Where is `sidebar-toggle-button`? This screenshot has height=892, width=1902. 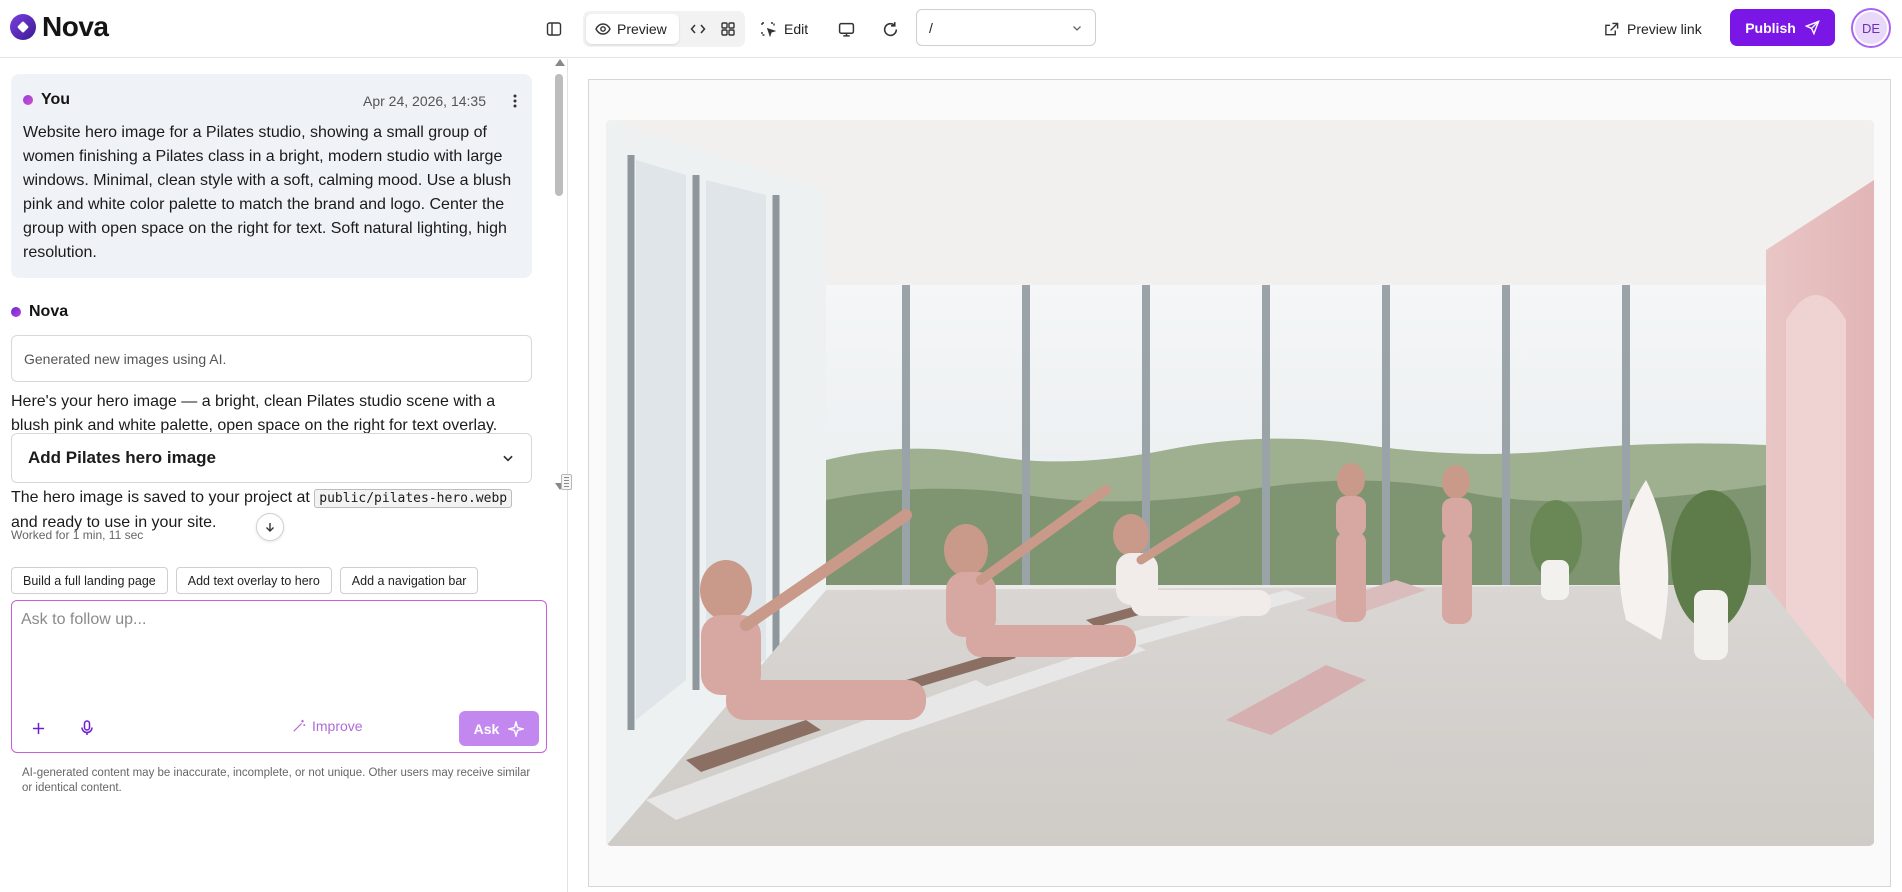
sidebar-toggle-button is located at coordinates (554, 29).